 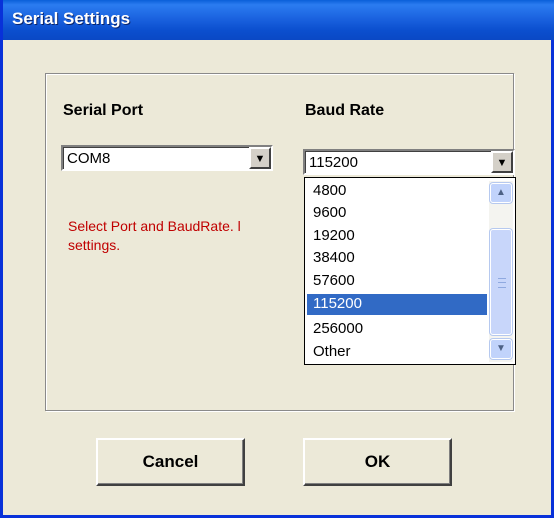 I want to click on instruction-text-line: Select Port and BaudRate. l, so click(x=154, y=226).